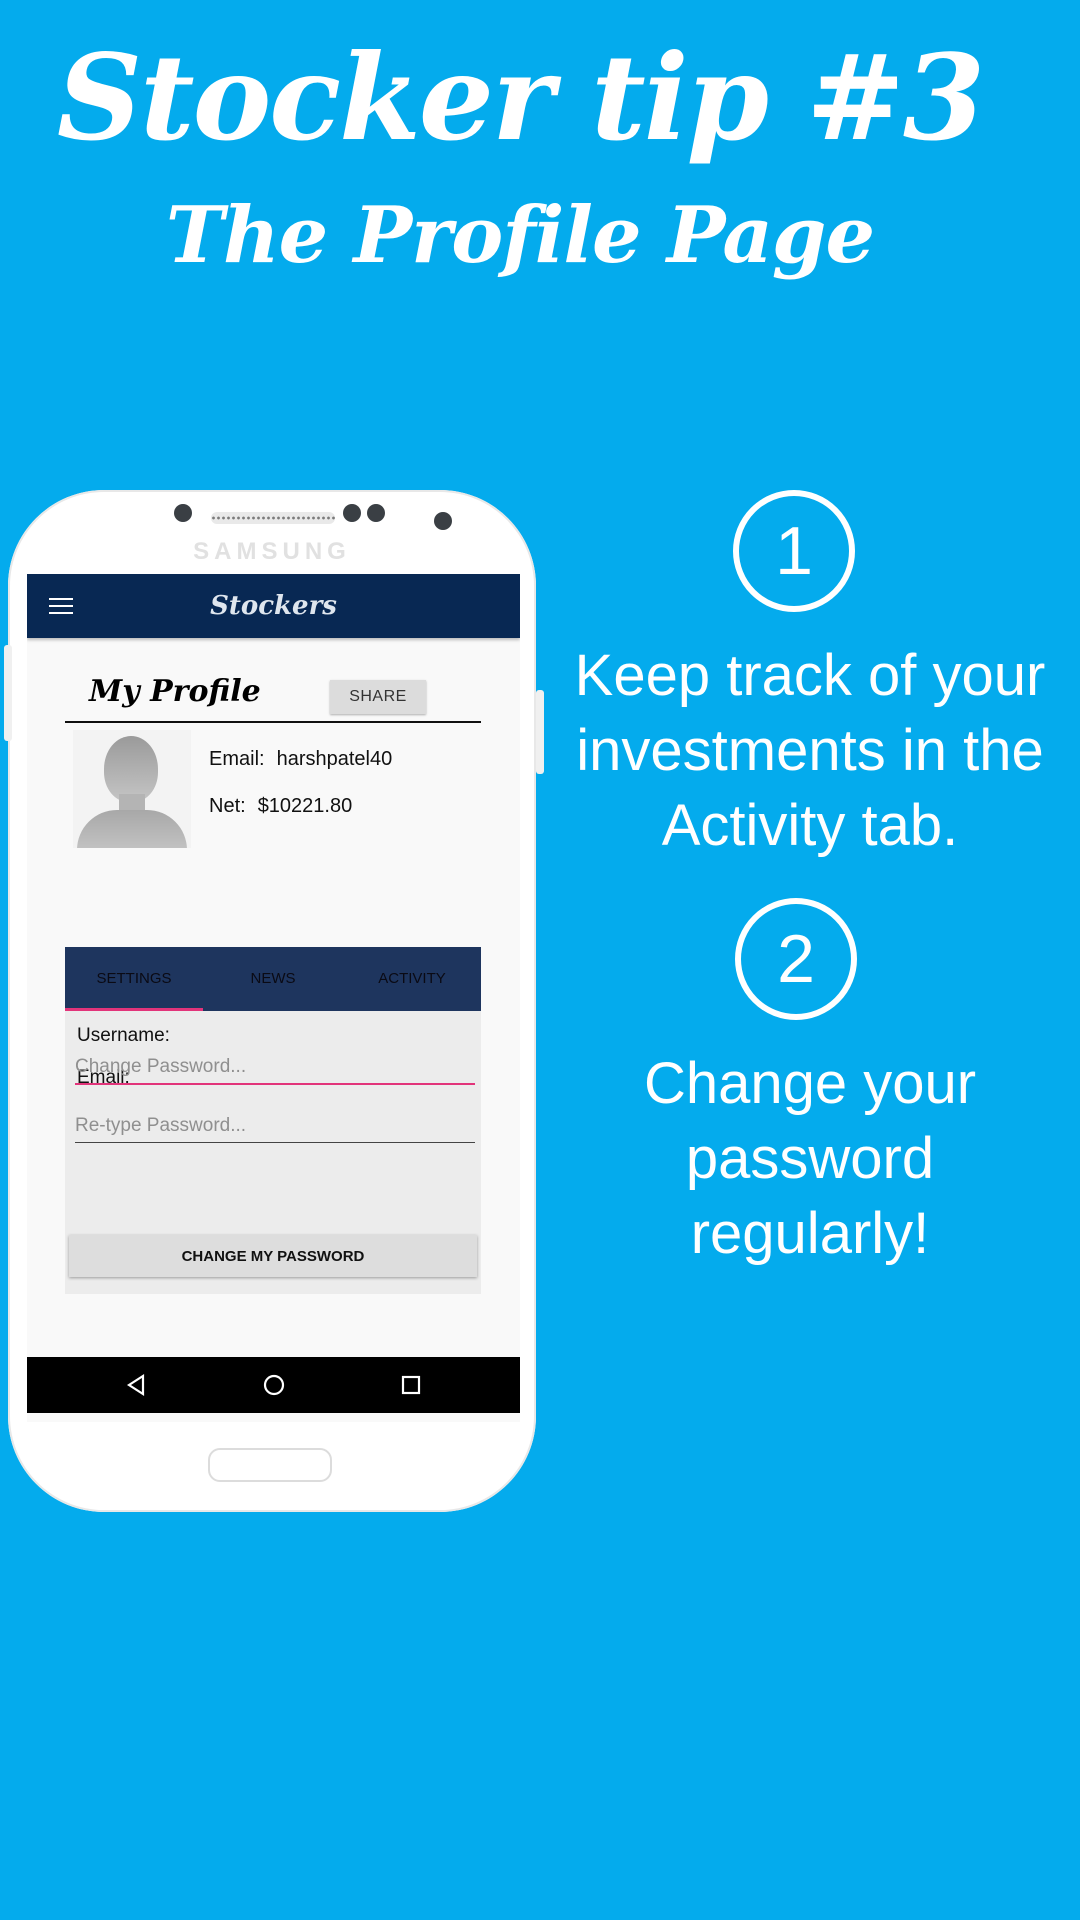  Describe the element at coordinates (520, 97) in the screenshot. I see `page-title: Stocker tip #3` at that location.